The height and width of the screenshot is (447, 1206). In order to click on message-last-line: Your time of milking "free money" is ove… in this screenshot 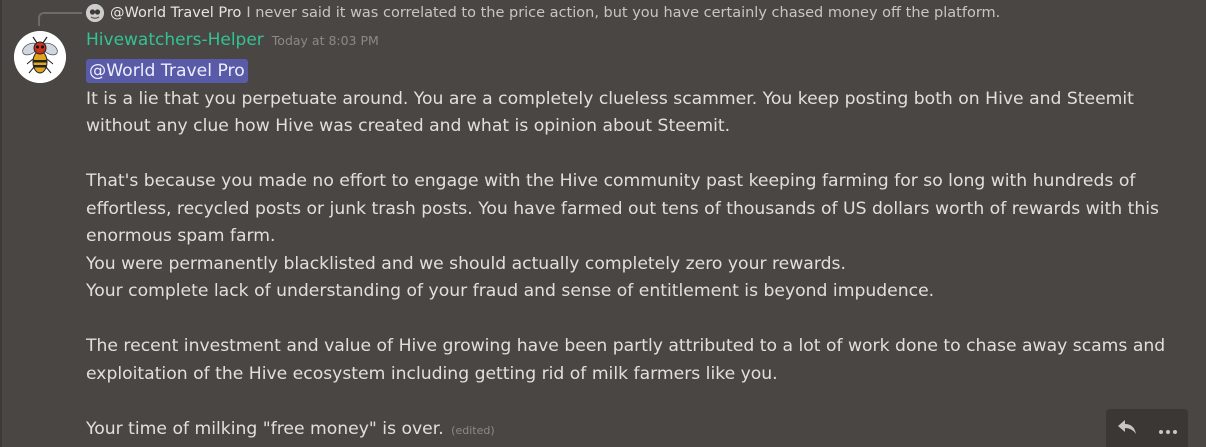, I will do `click(626, 430)`.